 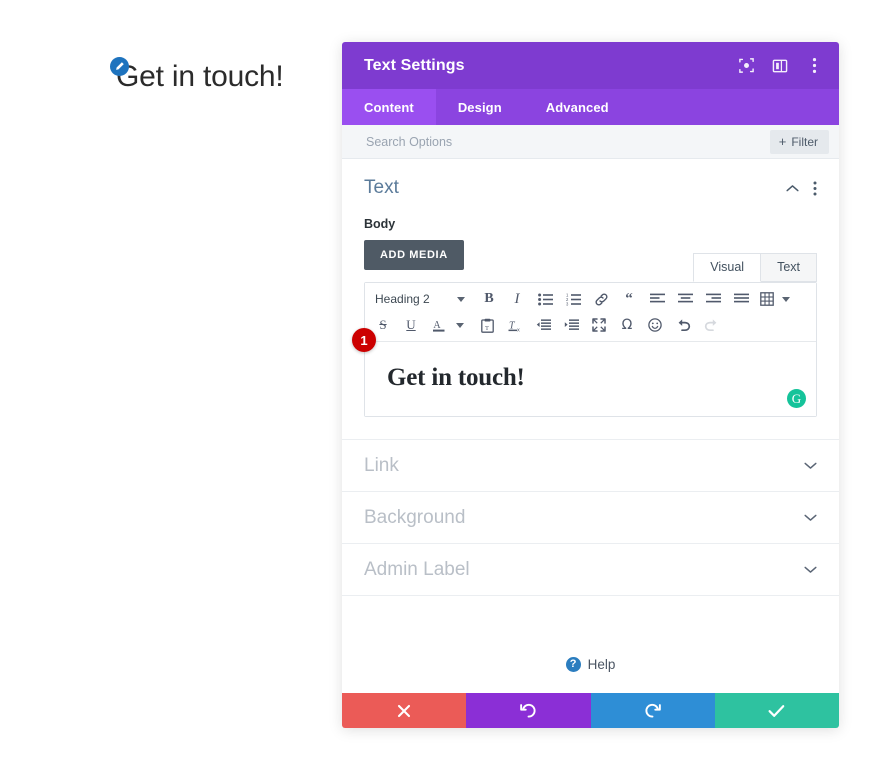 What do you see at coordinates (518, 329) in the screenshot?
I see `svg-text: x` at bounding box center [518, 329].